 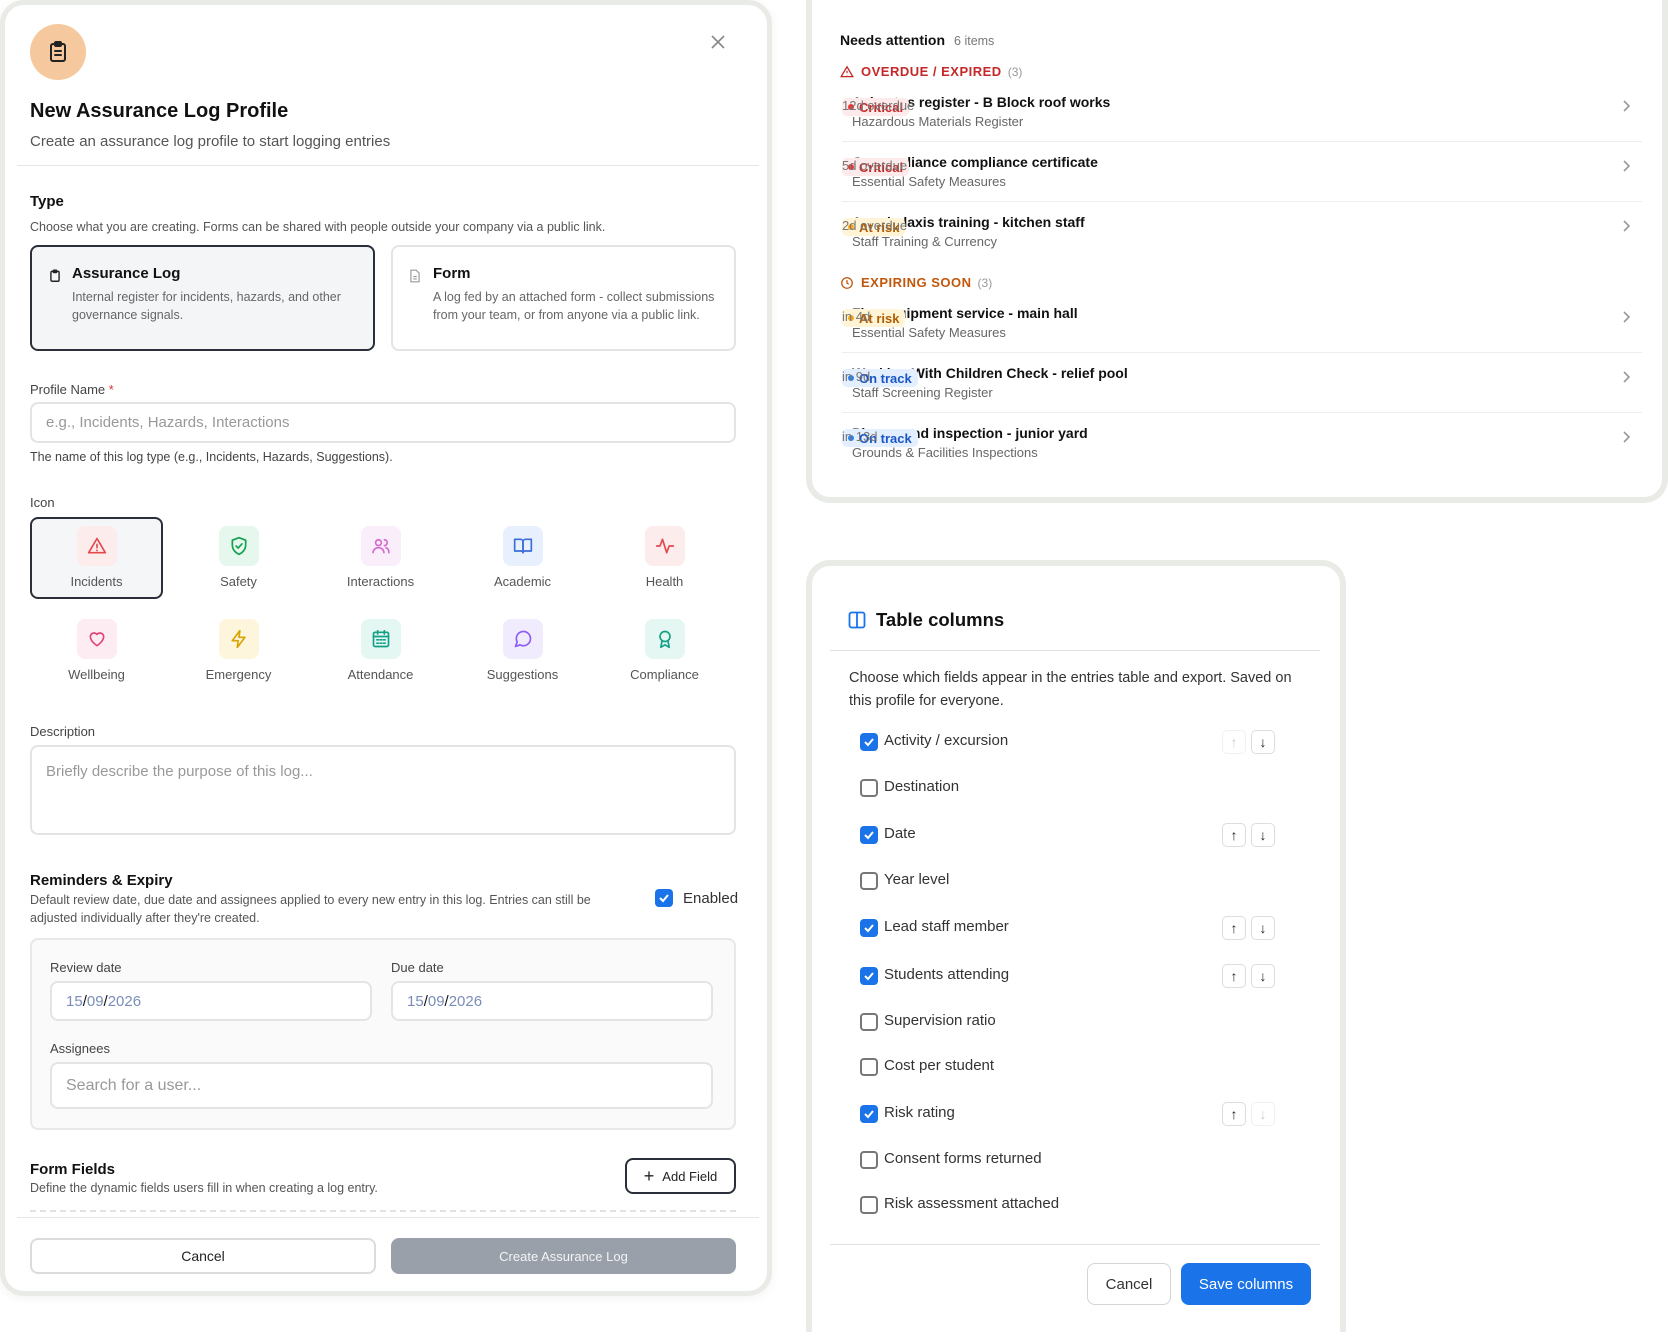 What do you see at coordinates (1080, 742) in the screenshot?
I see `column-option: Activity / excursion ↑ ↓` at bounding box center [1080, 742].